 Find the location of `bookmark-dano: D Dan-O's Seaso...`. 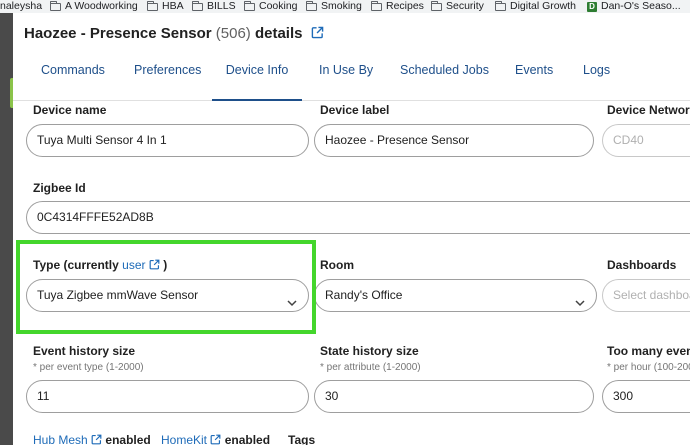

bookmark-dano: D Dan-O's Seaso... is located at coordinates (634, 6).